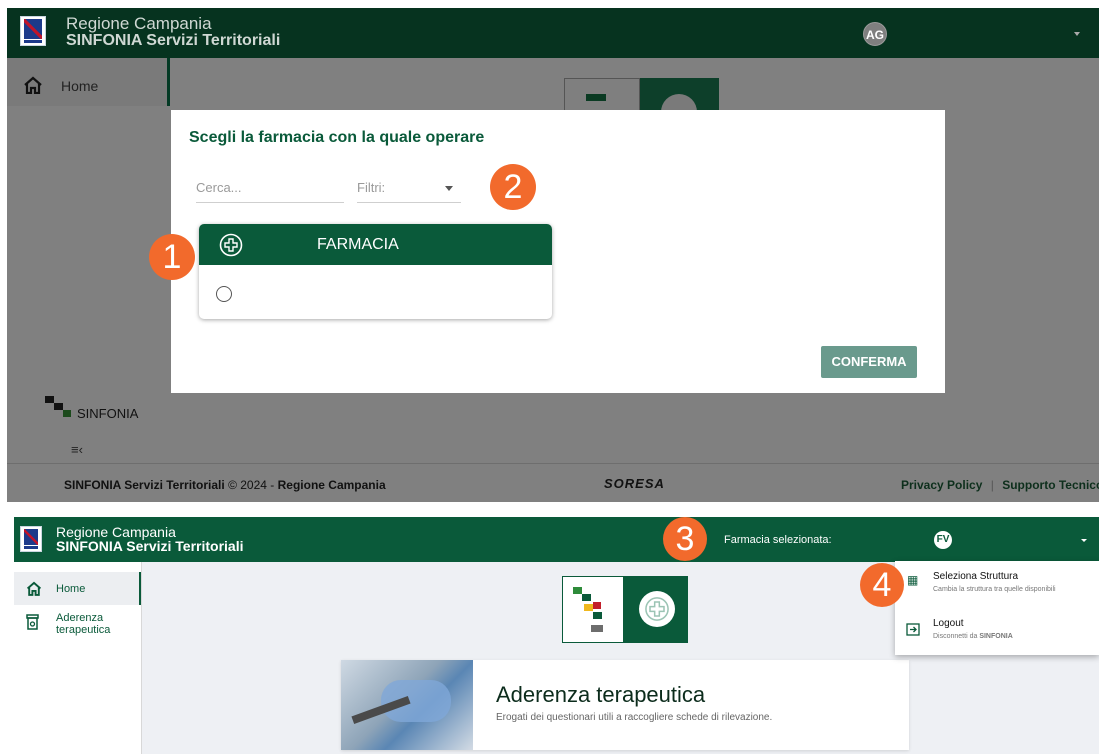 This screenshot has width=1099, height=754. What do you see at coordinates (172, 257) in the screenshot?
I see `annotation-badge-1: 1` at bounding box center [172, 257].